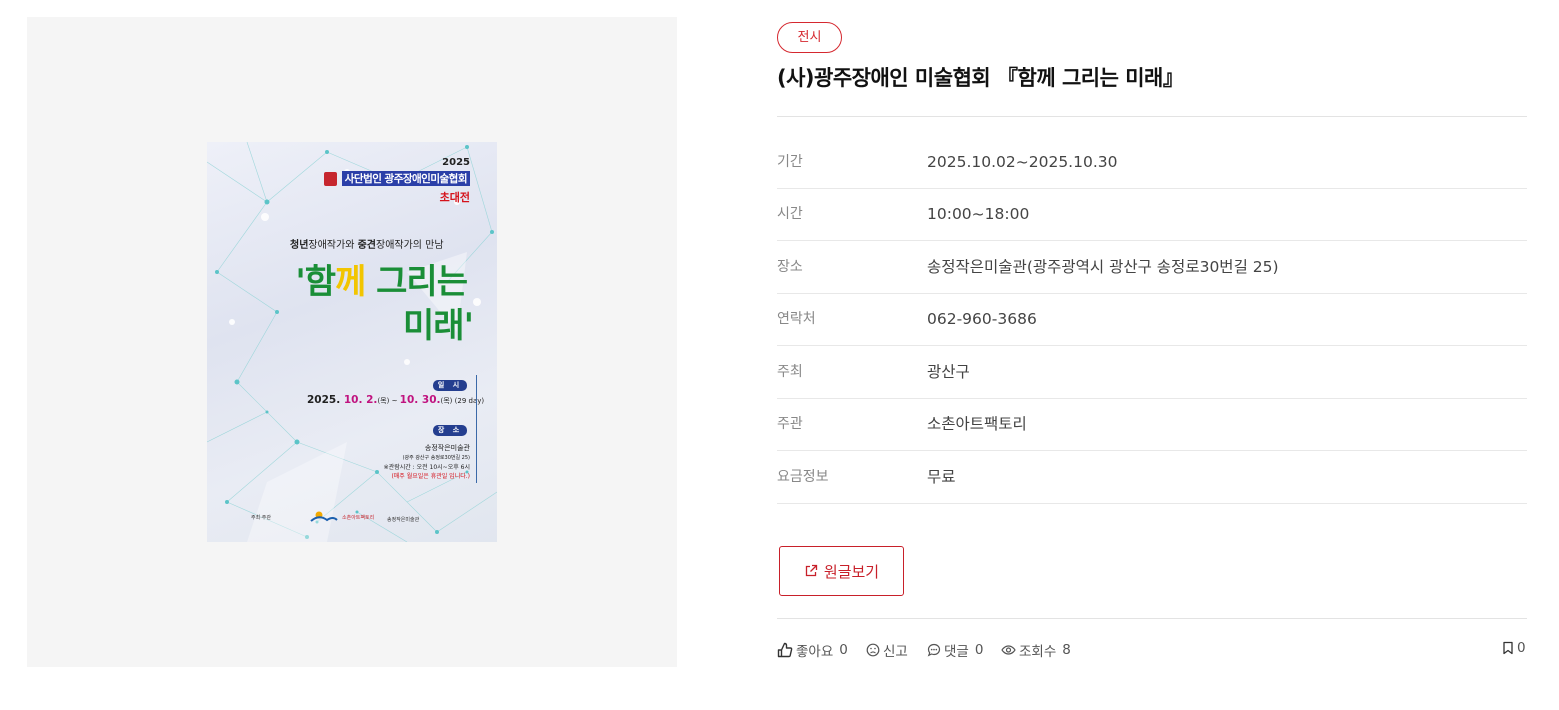 This screenshot has width=1559, height=710. Describe the element at coordinates (261, 518) in the screenshot. I see `poster-sponsor-label: 주최·주관` at that location.